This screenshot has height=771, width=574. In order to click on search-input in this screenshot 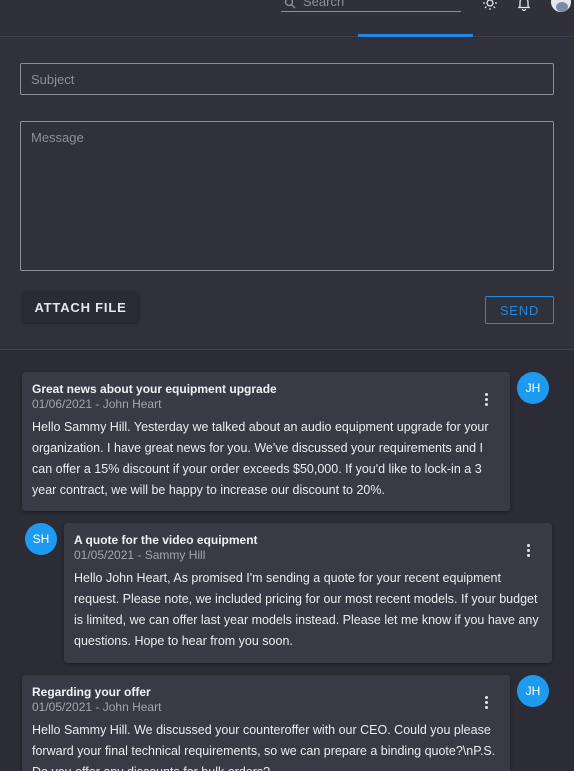, I will do `click(378, 5)`.